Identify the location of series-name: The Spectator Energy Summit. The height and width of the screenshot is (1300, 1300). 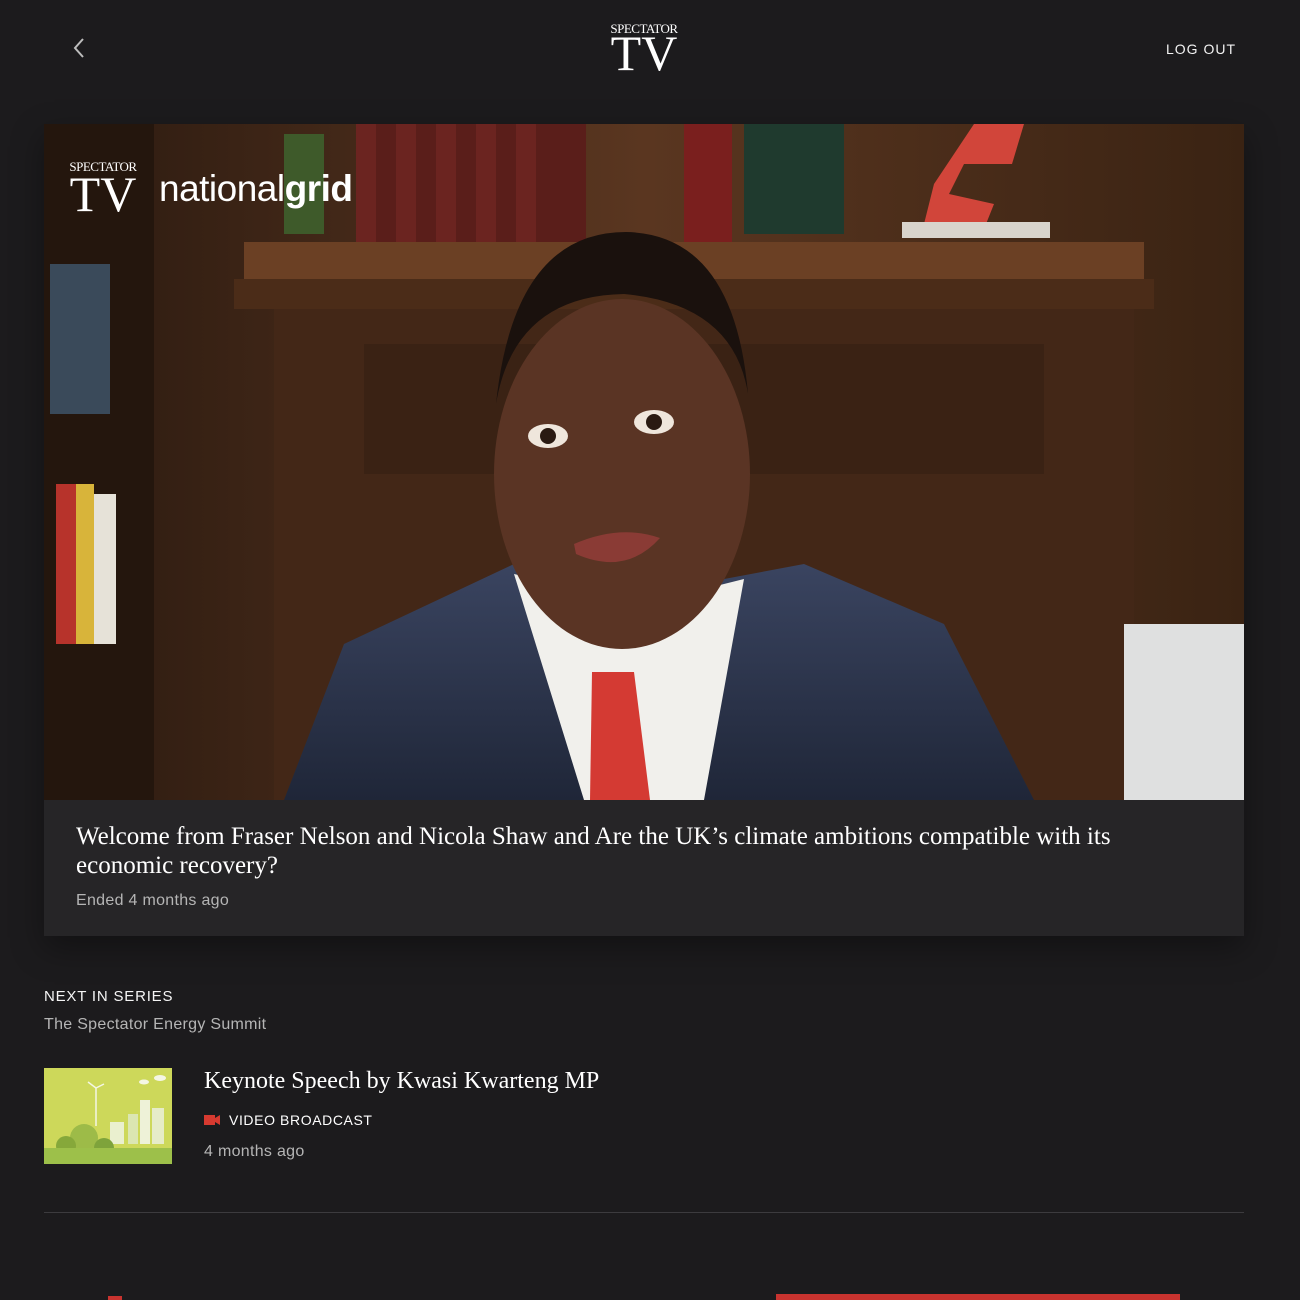
(155, 1024).